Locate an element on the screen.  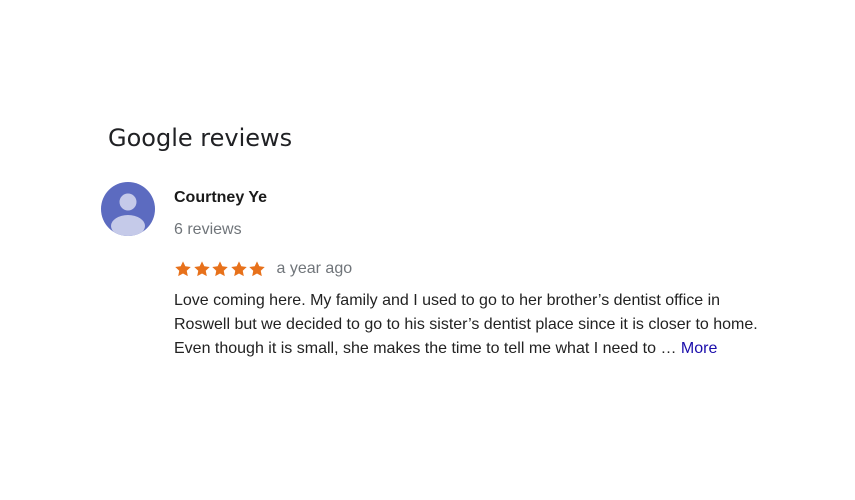
reviewer-review-count: 6 reviews is located at coordinates (208, 229).